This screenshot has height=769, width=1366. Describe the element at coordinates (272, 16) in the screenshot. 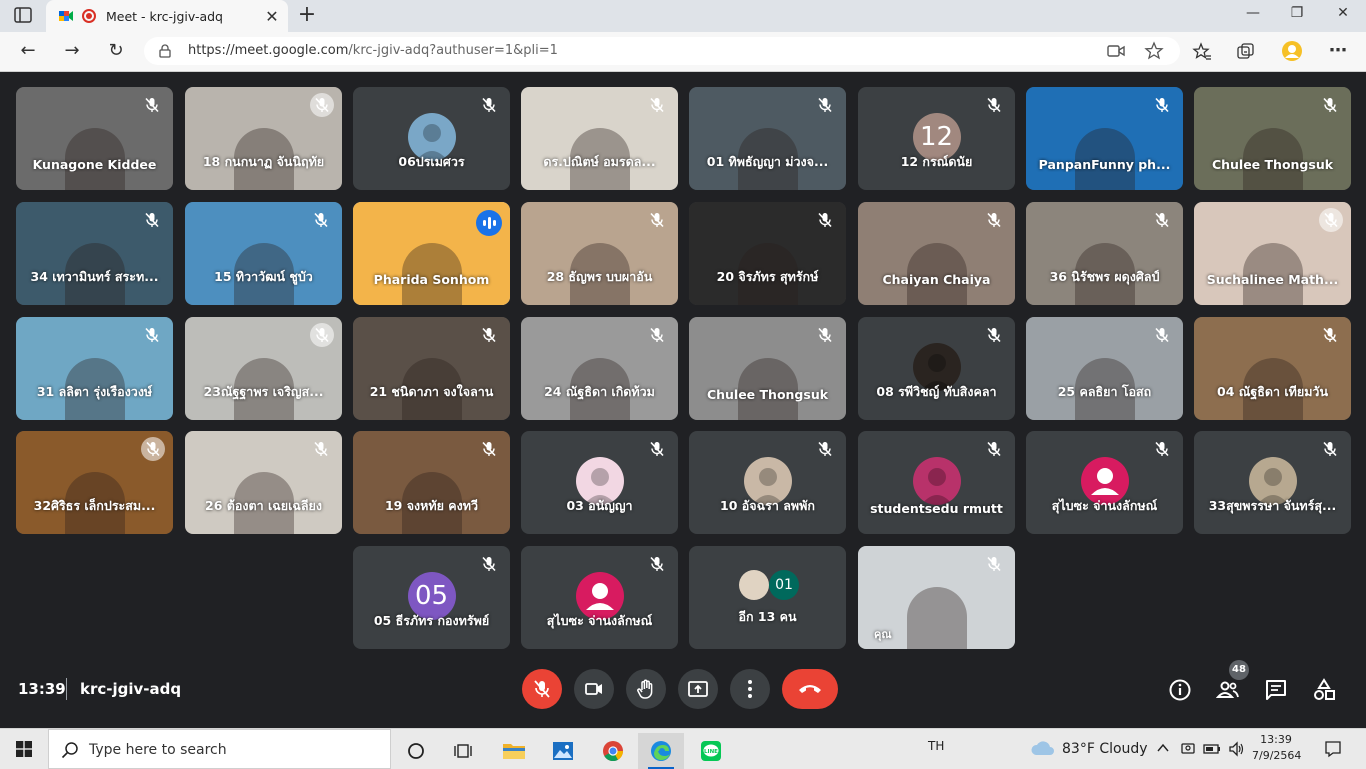

I see `close-tab-icon: ✕` at that location.